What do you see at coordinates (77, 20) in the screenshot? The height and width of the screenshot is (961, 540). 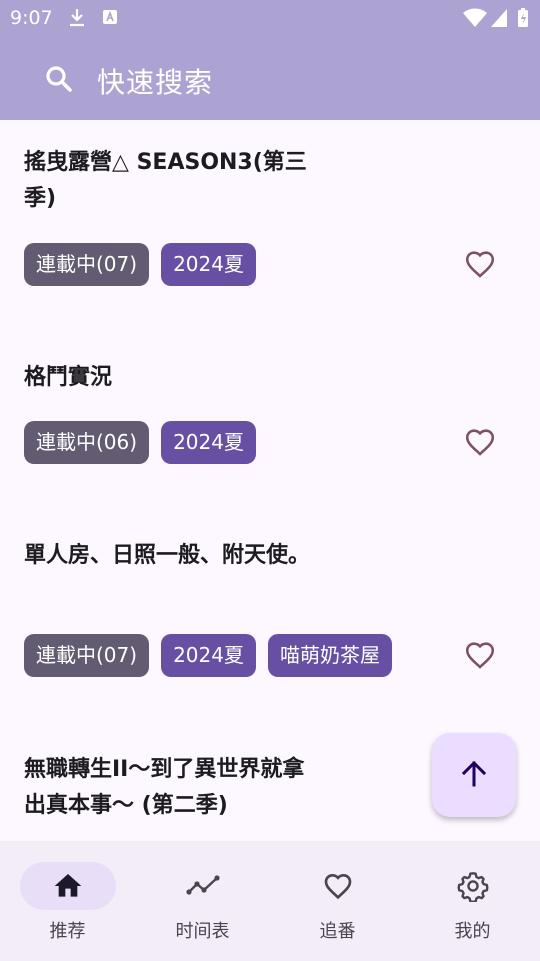 I see `download-icon` at bounding box center [77, 20].